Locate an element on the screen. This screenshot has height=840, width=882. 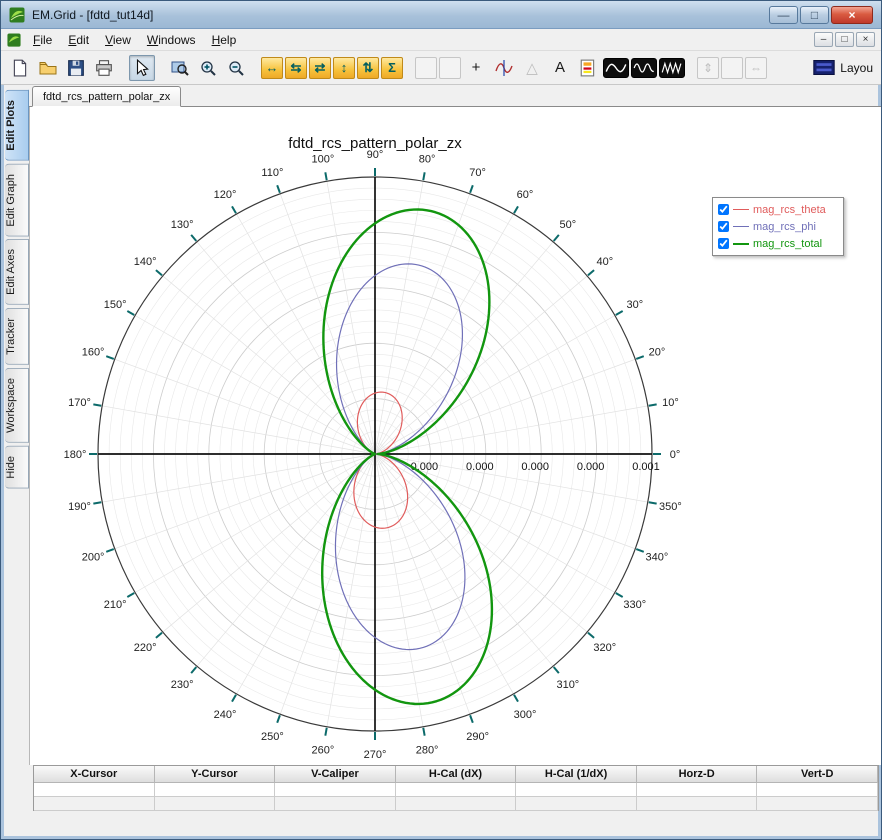
readout-header-h-cal-dx: H-Cal (dX) is located at coordinates (456, 774).